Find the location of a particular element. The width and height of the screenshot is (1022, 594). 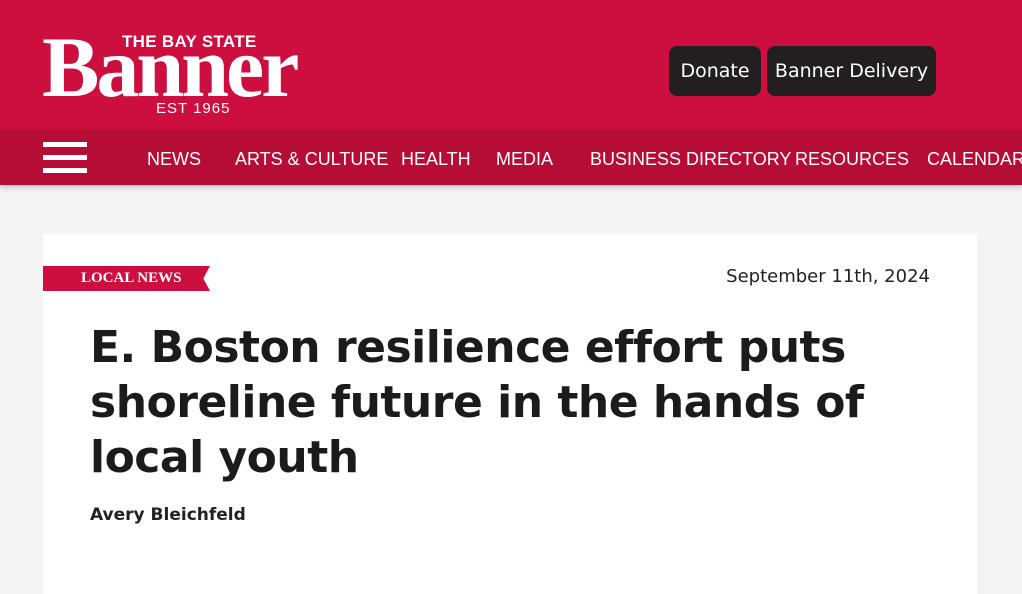

hamburger-menu-icon is located at coordinates (65, 158).